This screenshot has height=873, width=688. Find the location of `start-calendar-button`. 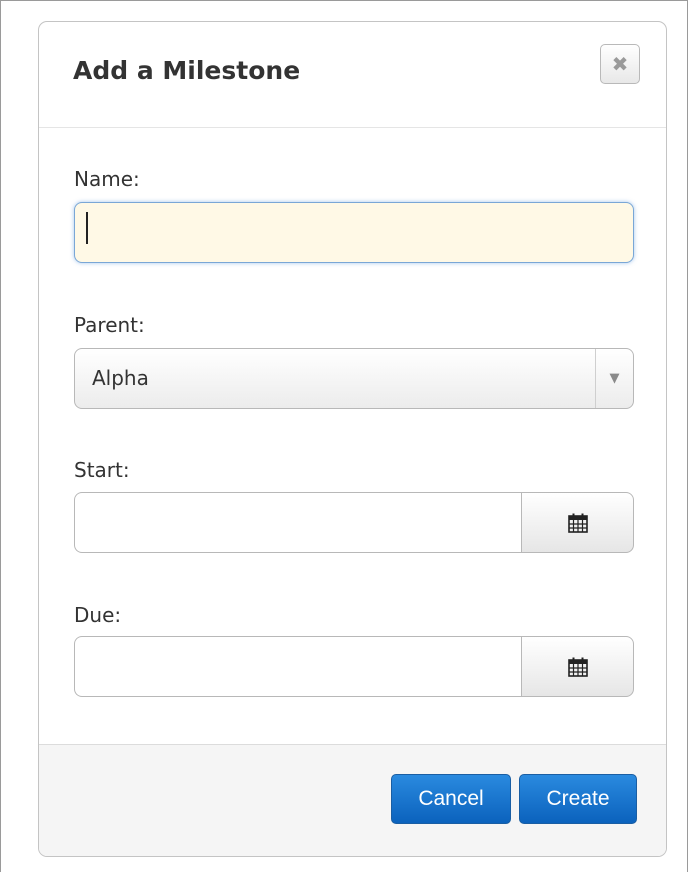

start-calendar-button is located at coordinates (577, 522).